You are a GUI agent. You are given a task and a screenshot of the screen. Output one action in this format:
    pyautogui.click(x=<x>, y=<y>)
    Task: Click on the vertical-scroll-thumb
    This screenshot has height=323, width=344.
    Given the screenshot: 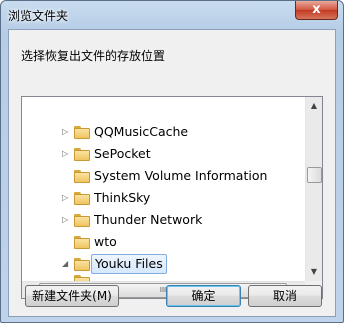 What is the action you would take?
    pyautogui.click(x=314, y=175)
    